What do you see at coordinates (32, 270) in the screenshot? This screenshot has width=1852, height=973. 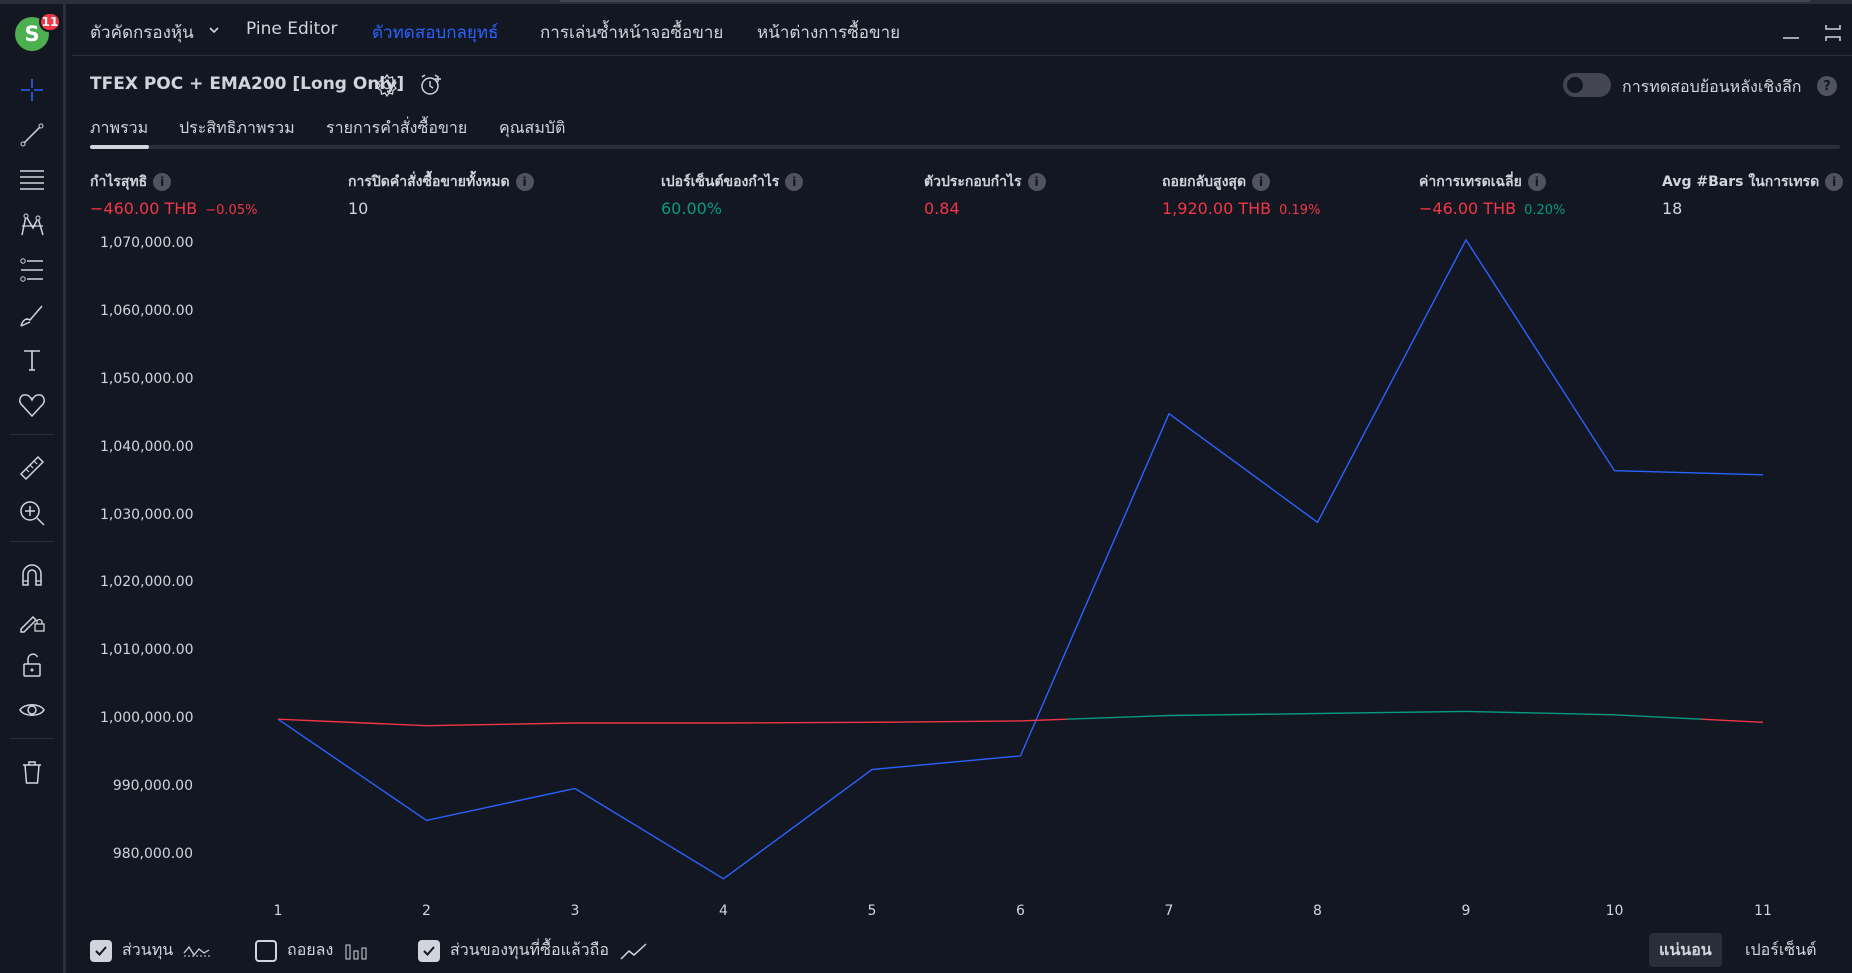 I see `forecast-icon` at bounding box center [32, 270].